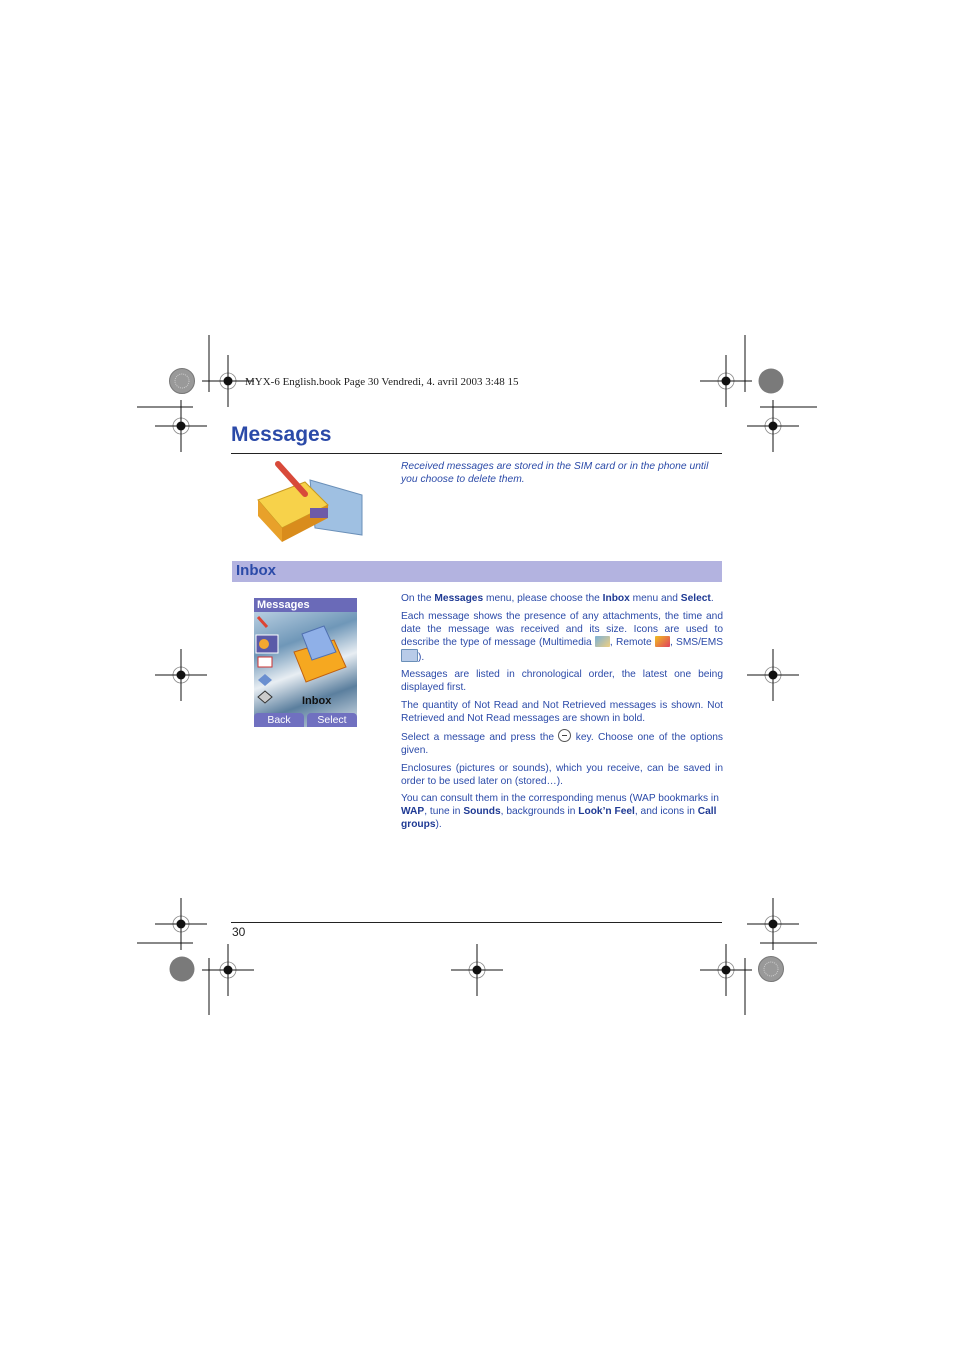  What do you see at coordinates (265, 697) in the screenshot?
I see `settings-icon` at bounding box center [265, 697].